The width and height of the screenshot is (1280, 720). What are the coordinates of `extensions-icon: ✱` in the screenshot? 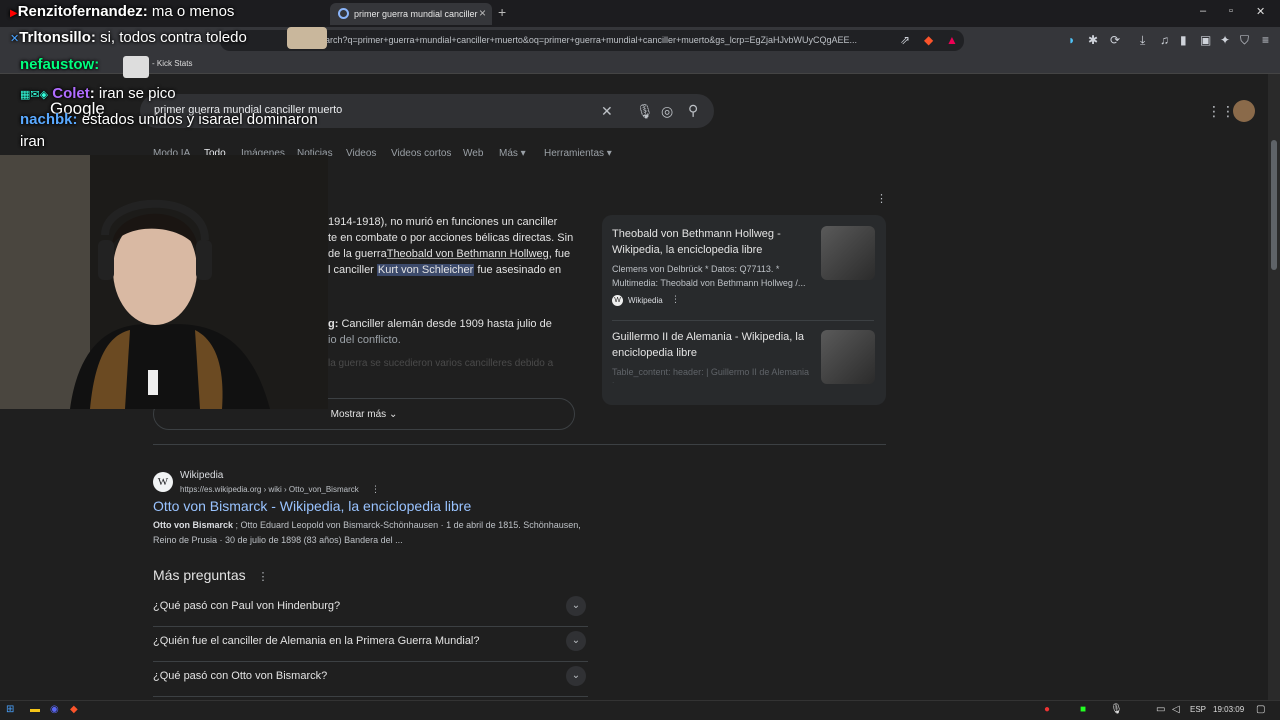 It's located at (1093, 40).